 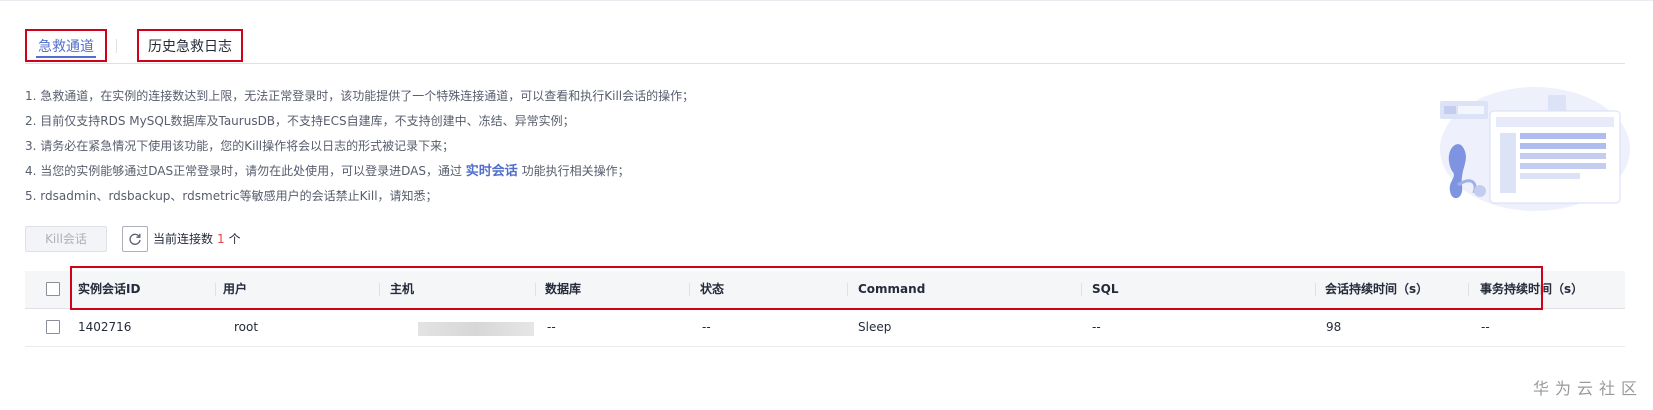 What do you see at coordinates (1105, 289) in the screenshot?
I see `column-header-sql: SQL` at bounding box center [1105, 289].